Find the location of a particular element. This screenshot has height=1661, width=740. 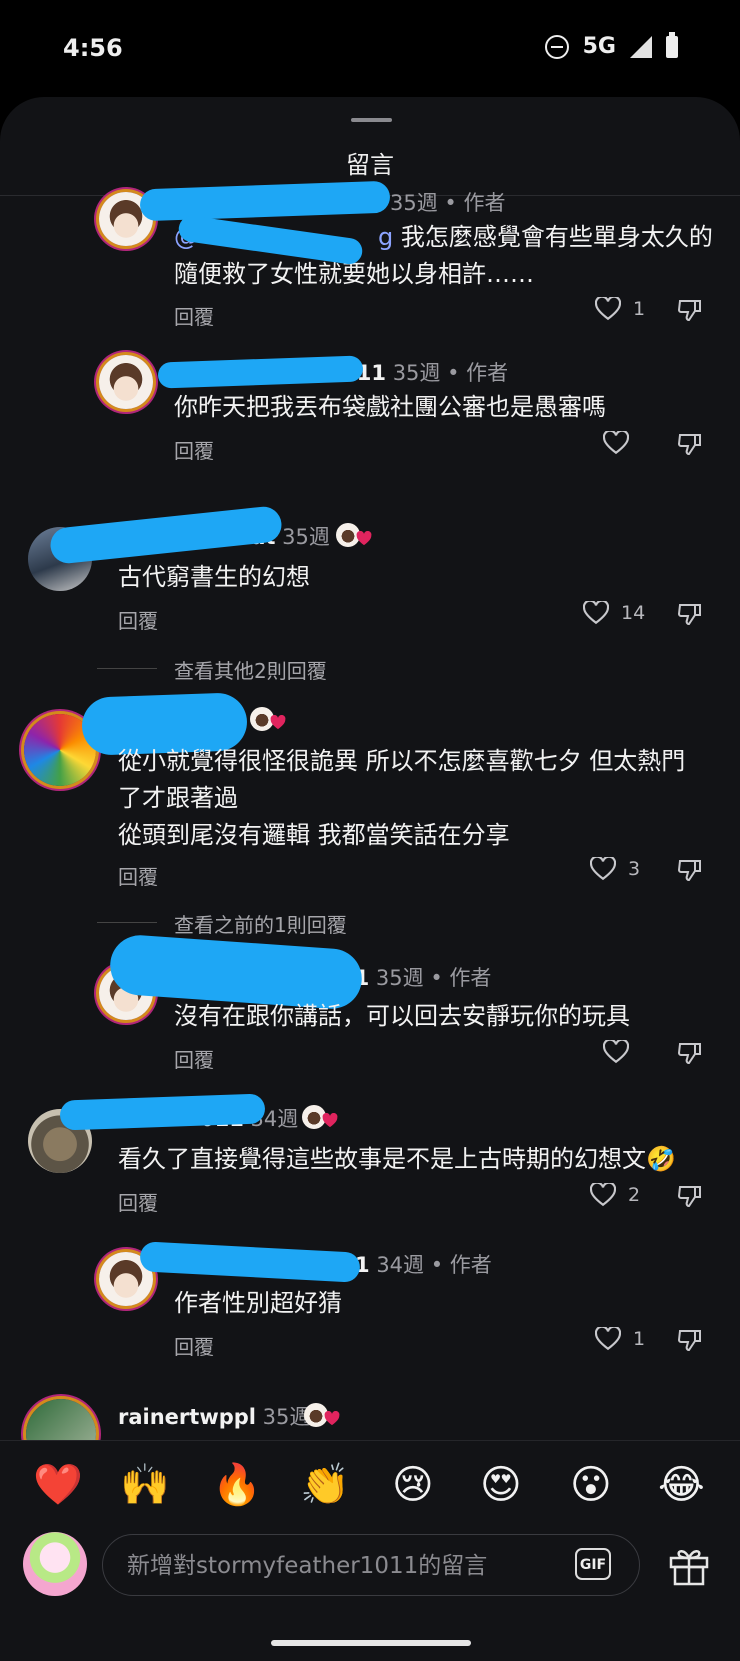

comment-text-line3: 從頭到尾沒有邏輯 我都當笑話在分享 is located at coordinates (314, 835).